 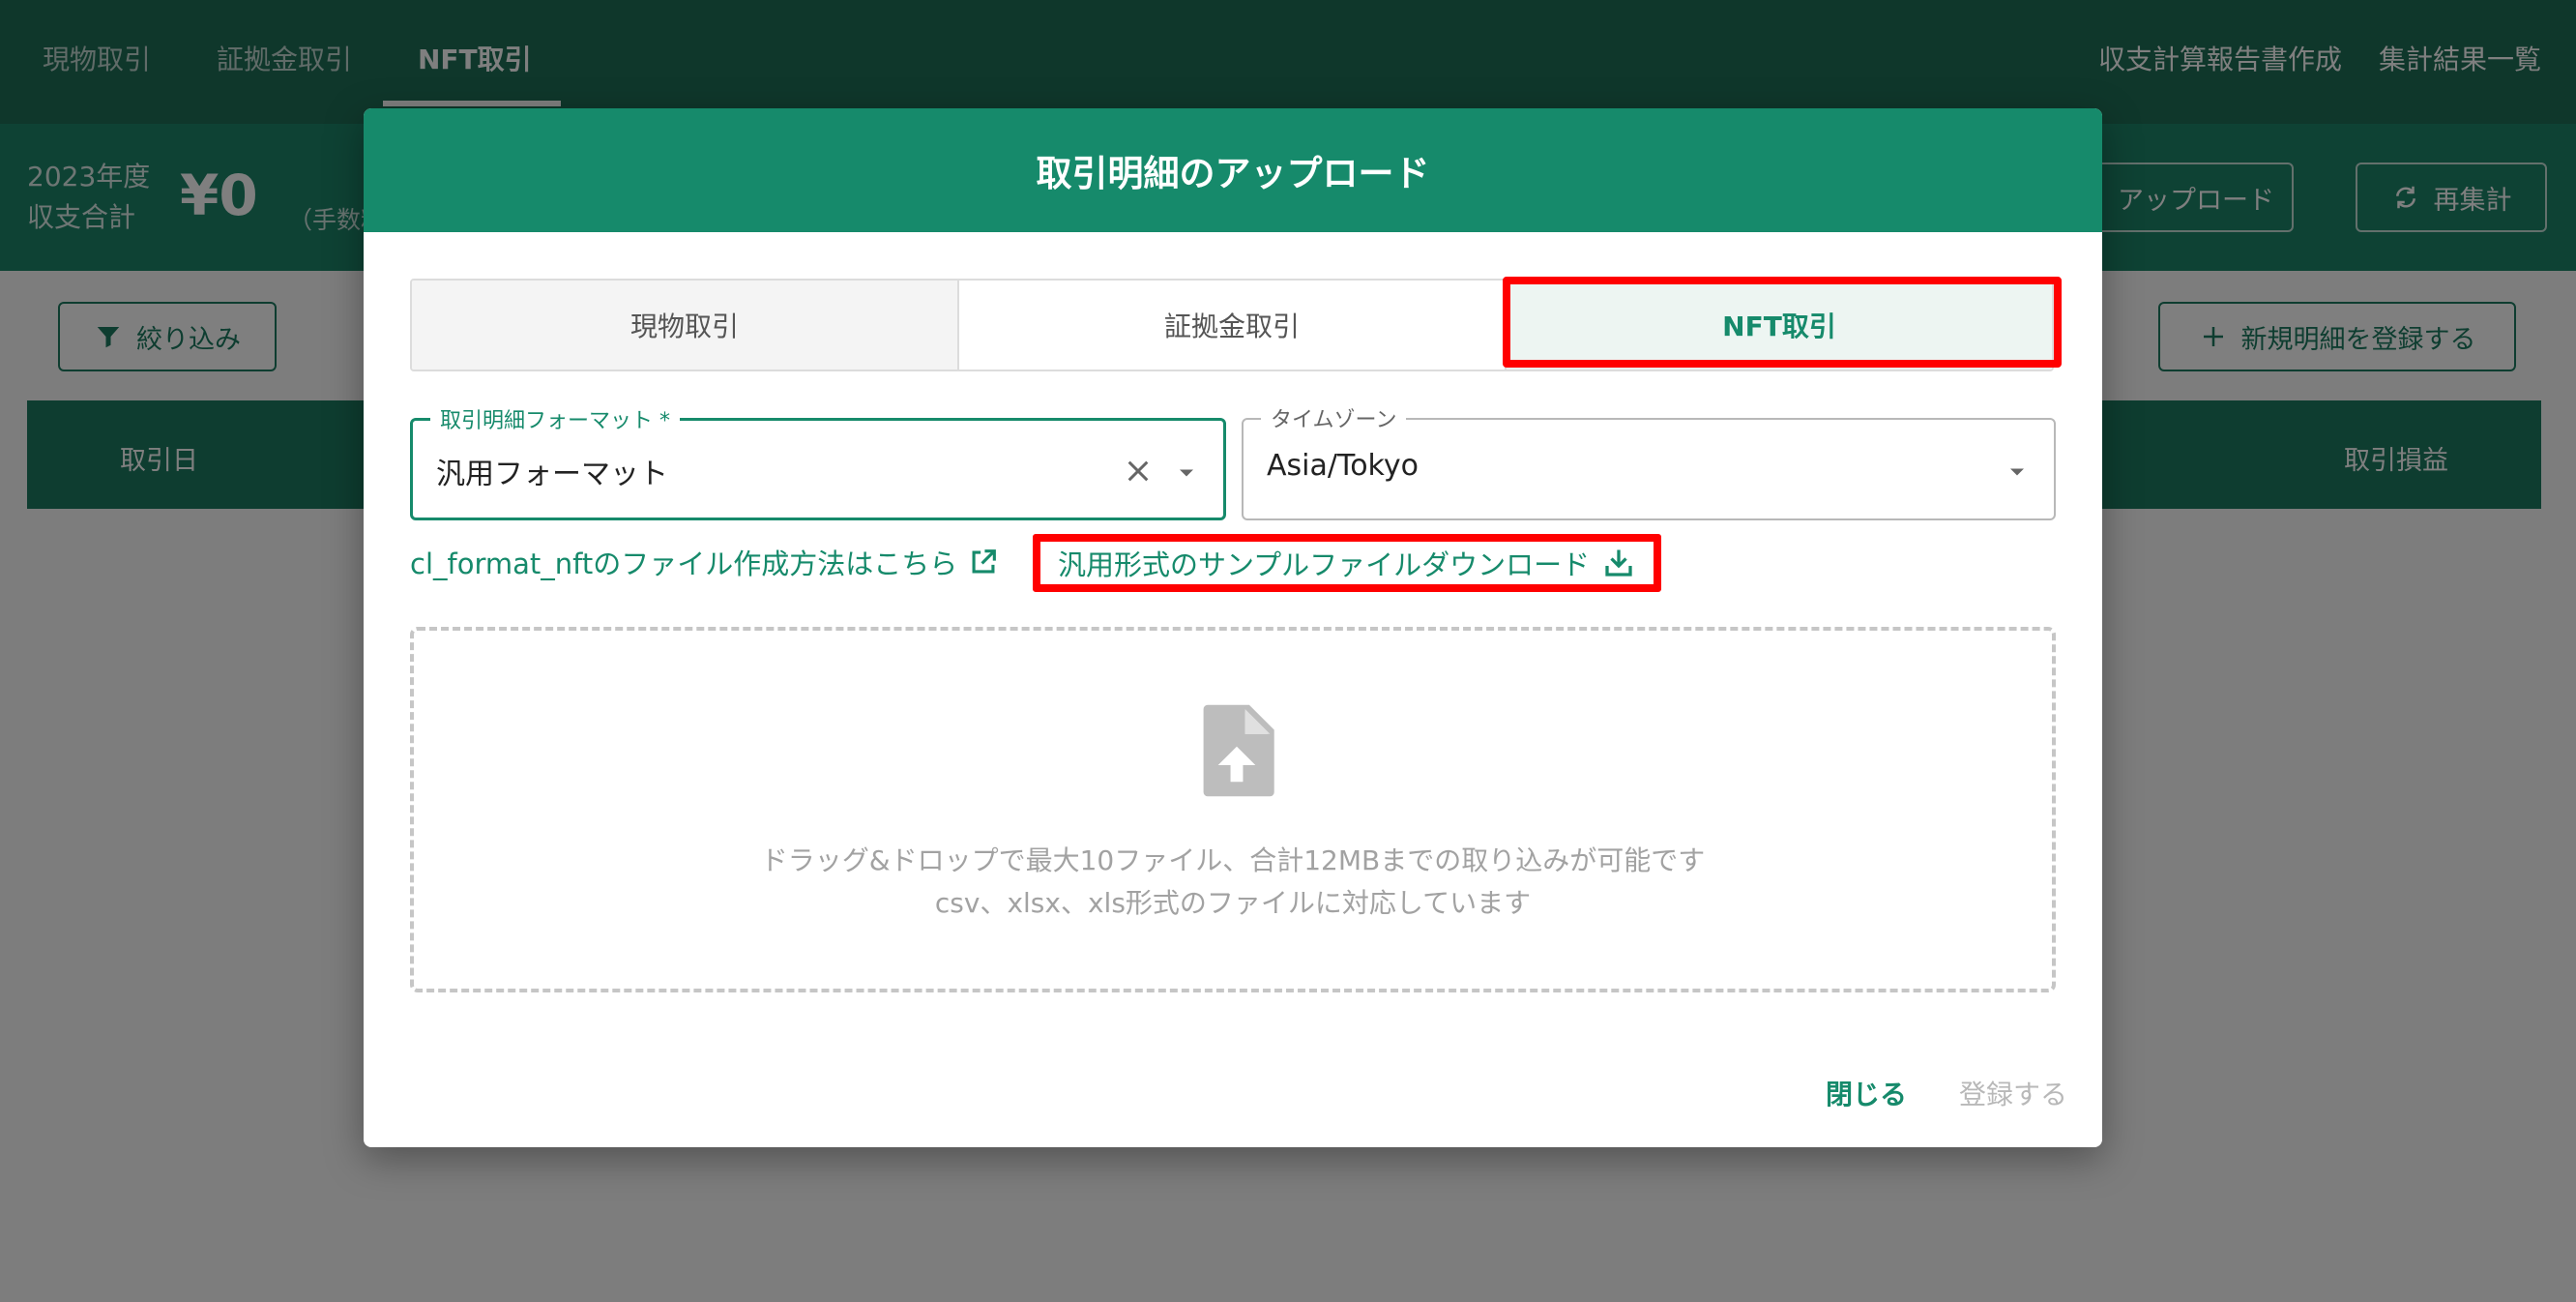 I want to click on timezone-select-value: Asia/Tokyo, so click(x=1343, y=466).